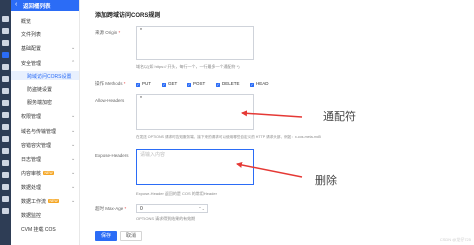 The height and width of the screenshot is (245, 474). Describe the element at coordinates (36, 145) in the screenshot. I see `sidebar-item-disaster: 容错容灾管理` at that location.